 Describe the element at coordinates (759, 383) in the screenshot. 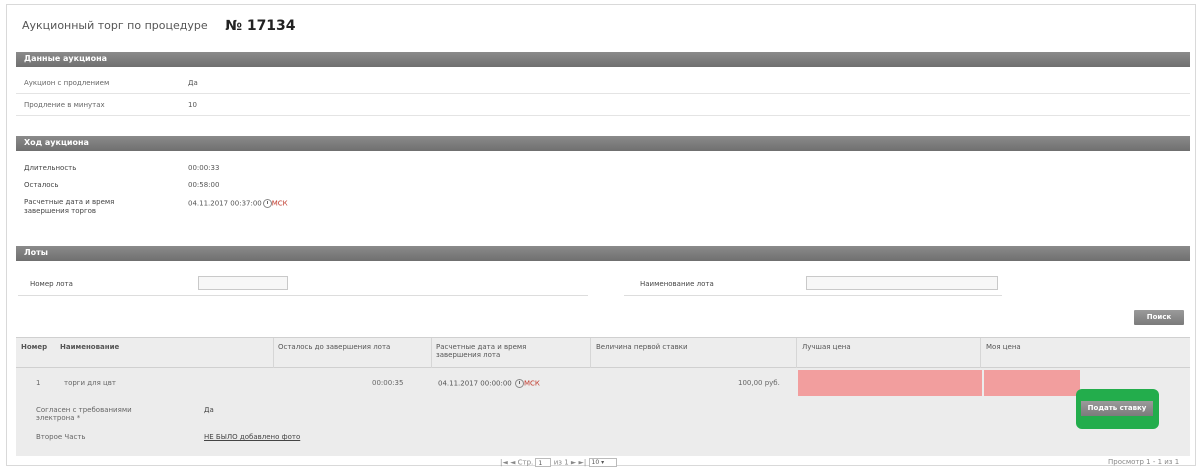

I see `row-first-bid: 100,00 руб.` at that location.